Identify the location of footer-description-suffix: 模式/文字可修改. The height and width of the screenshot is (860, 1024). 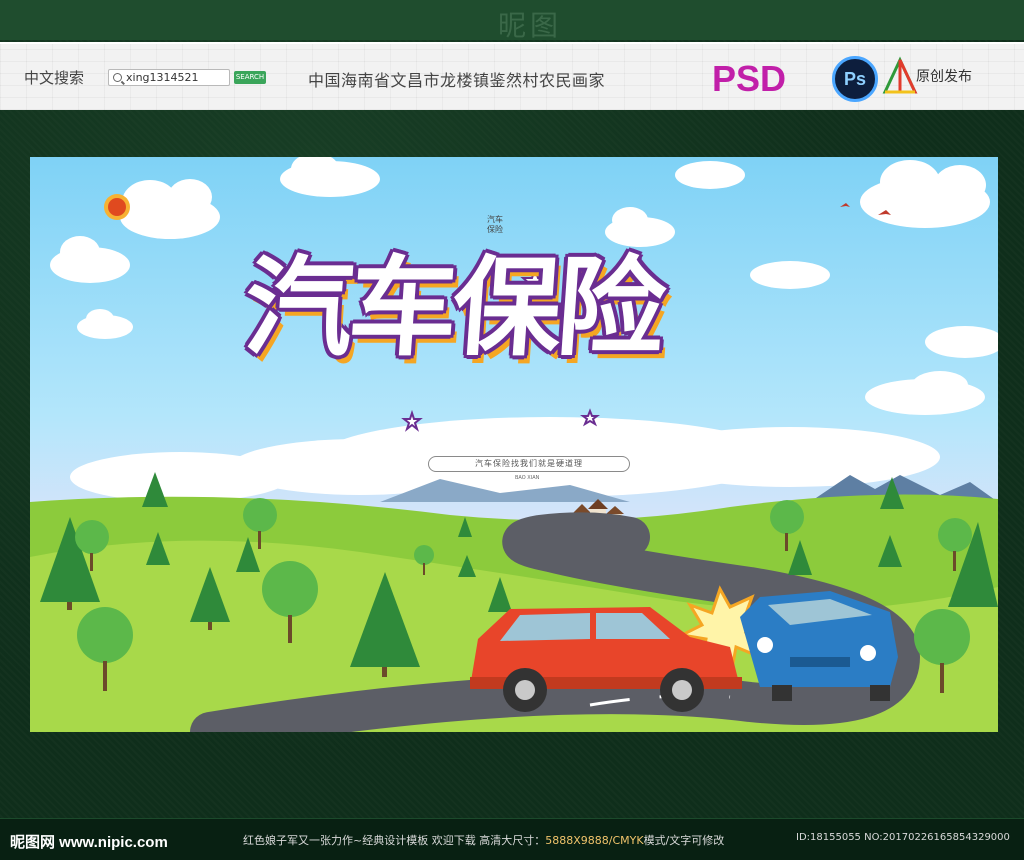
(684, 840).